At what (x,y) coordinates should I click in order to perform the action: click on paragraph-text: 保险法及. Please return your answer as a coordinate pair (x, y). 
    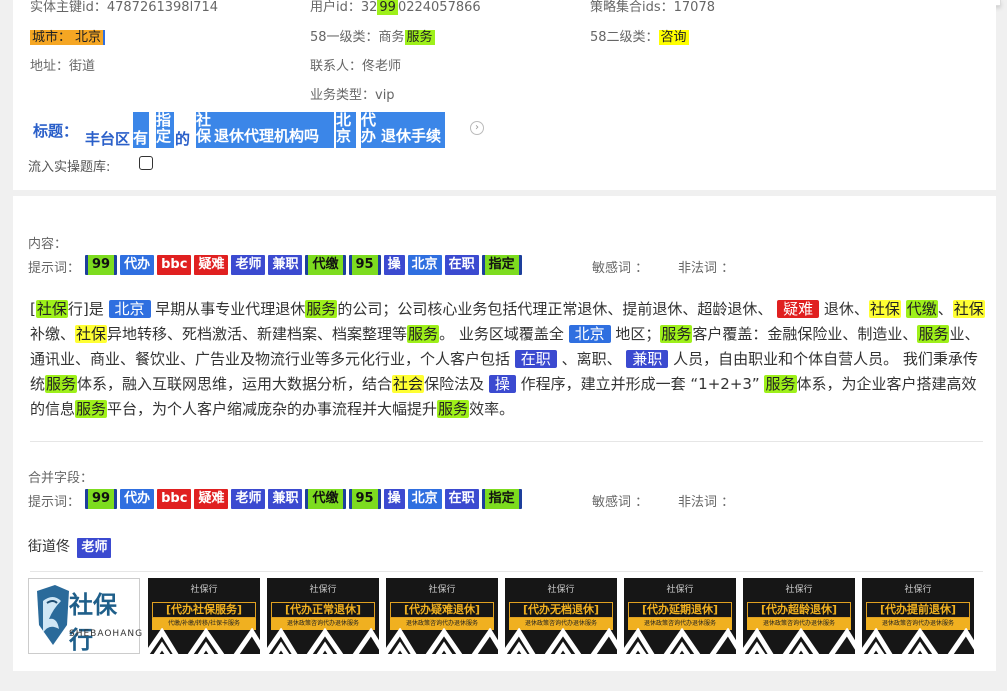
    Looking at the image, I should click on (456, 384).